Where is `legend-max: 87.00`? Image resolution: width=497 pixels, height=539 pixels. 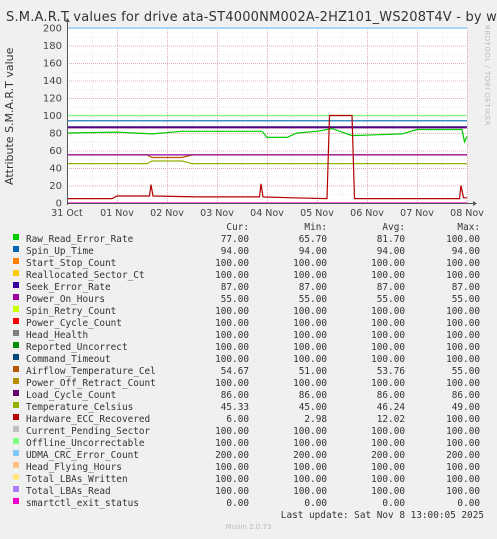
legend-max: 87.00 is located at coordinates (465, 287).